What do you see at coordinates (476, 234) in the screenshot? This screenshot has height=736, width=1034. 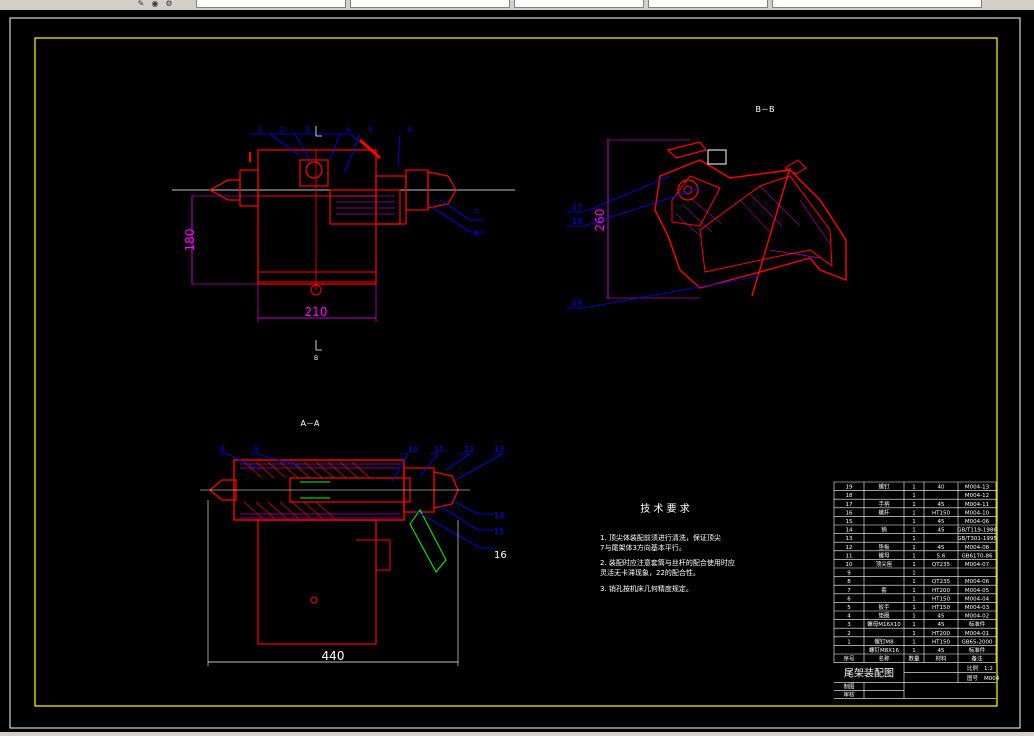 I see `top-balloon-8: 8` at bounding box center [476, 234].